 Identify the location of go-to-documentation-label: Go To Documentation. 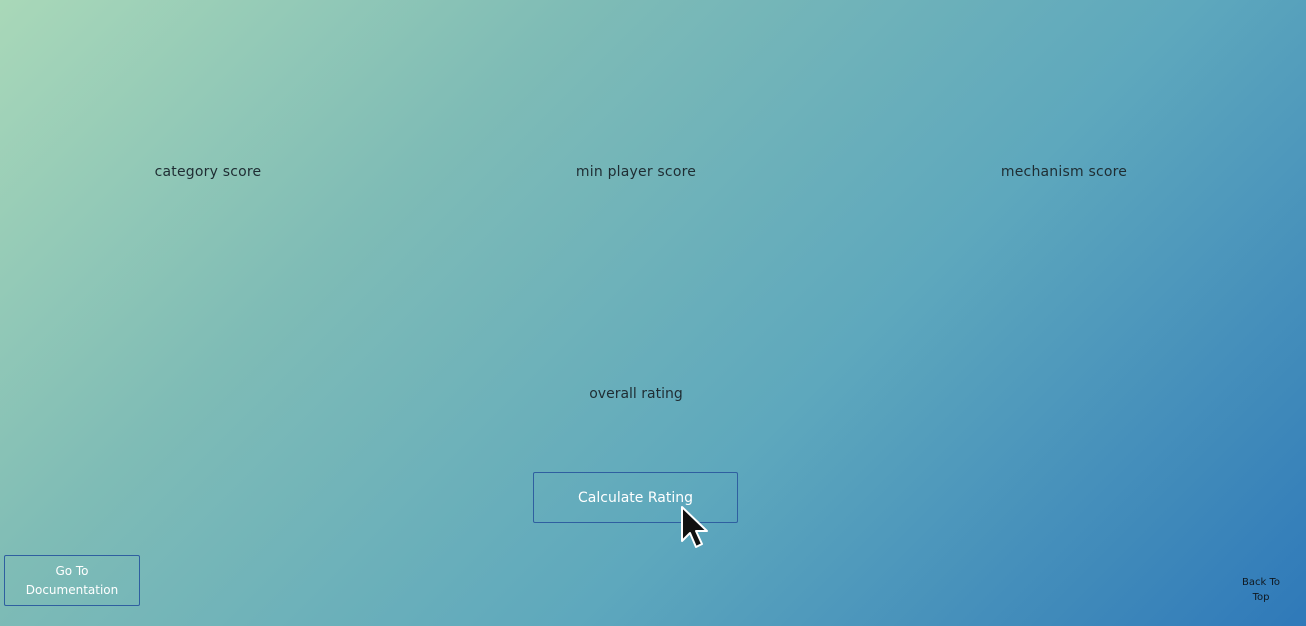
(72, 581).